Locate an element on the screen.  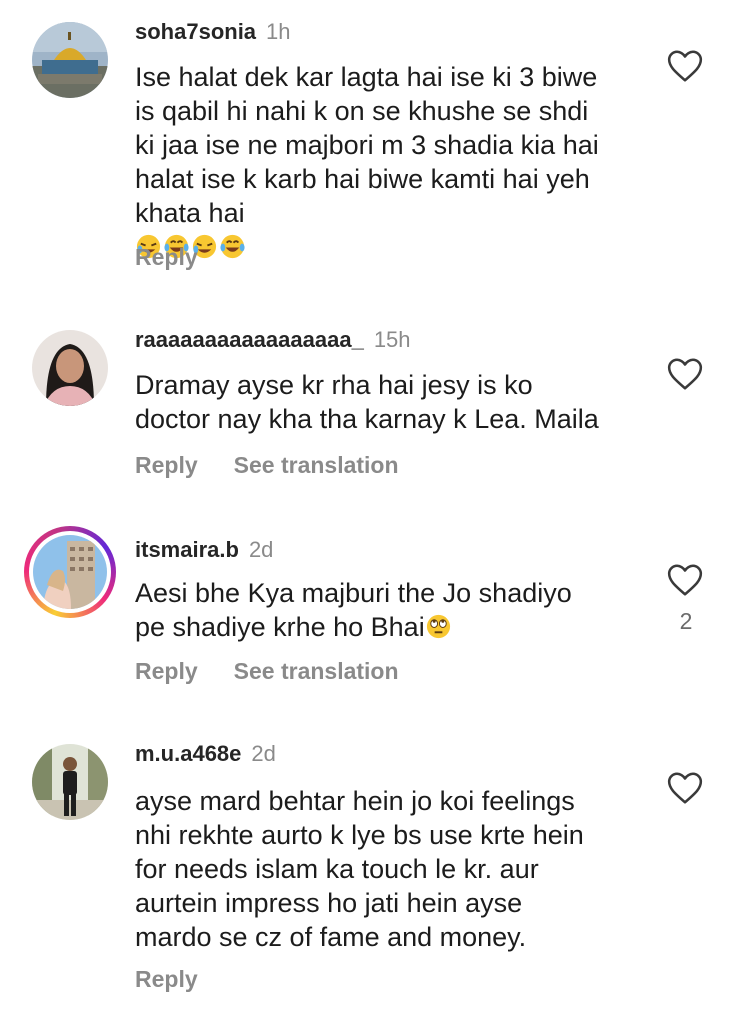
username-link: m.u.a468e is located at coordinates (188, 753).